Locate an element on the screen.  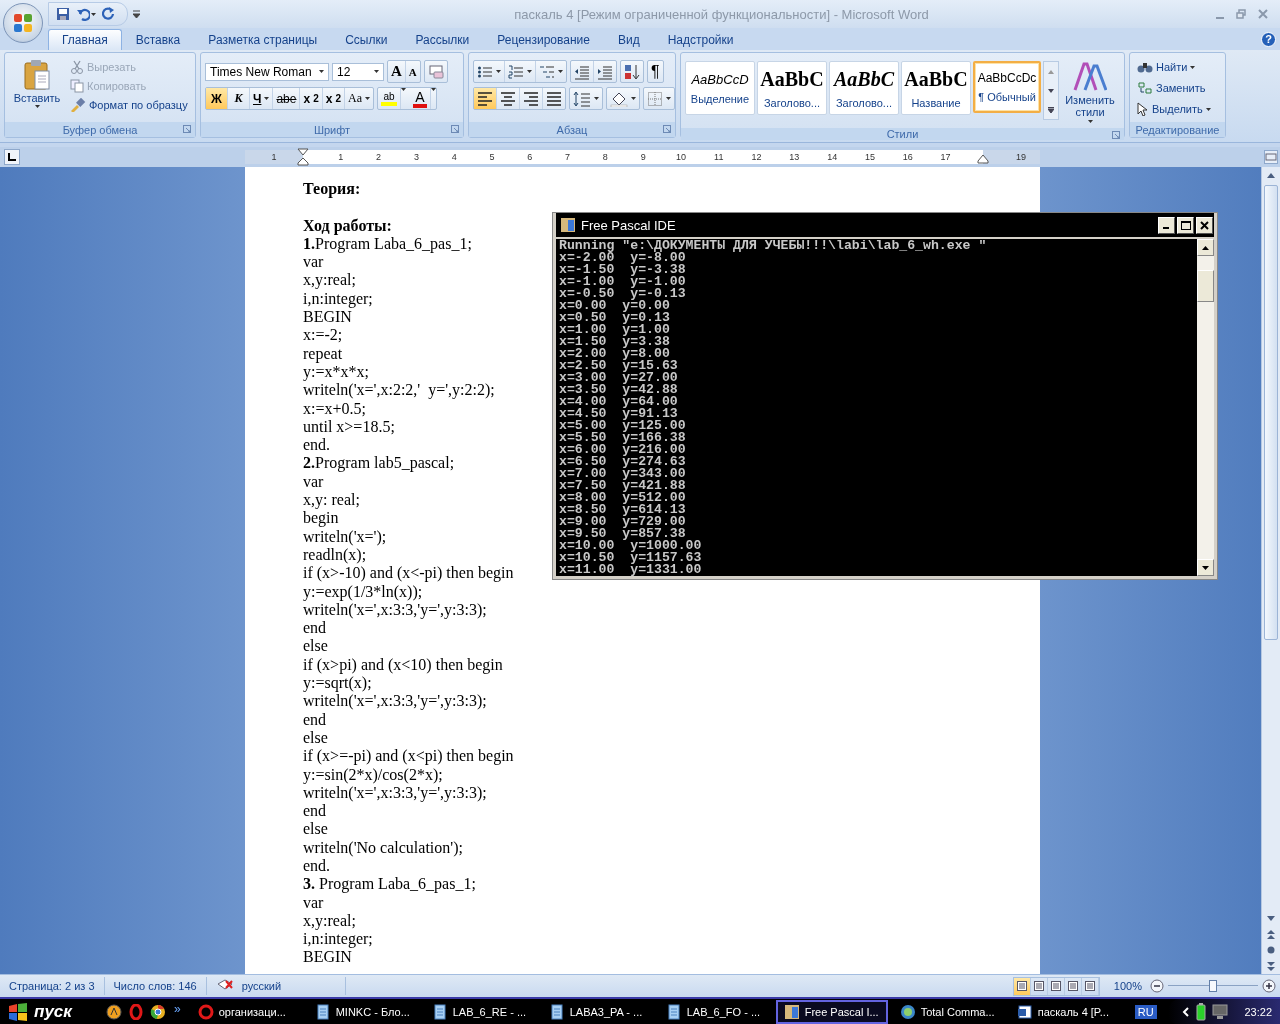
maximize-icon is located at coordinates (1185, 225).